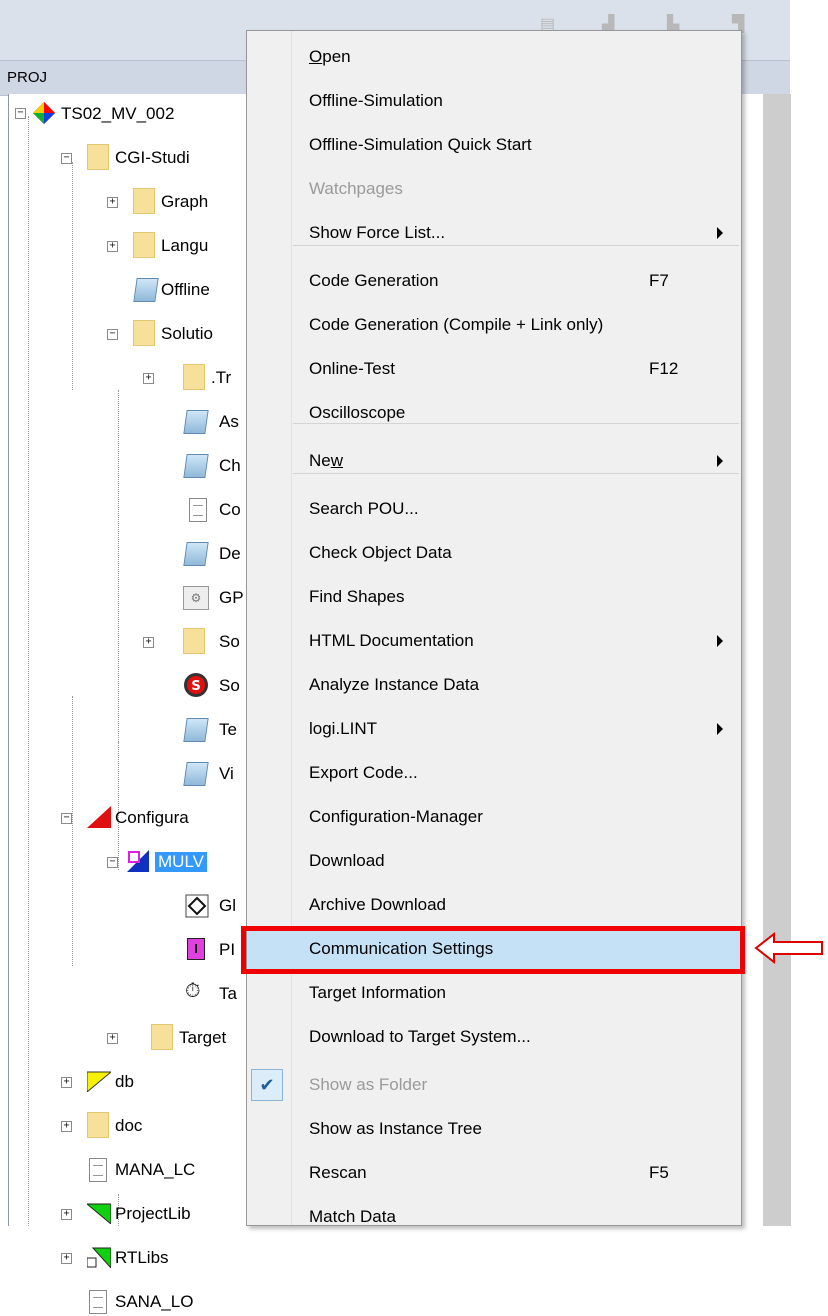 The height and width of the screenshot is (1316, 828). I want to click on menu-item-find-shapes: Find Shapes, so click(494, 597).